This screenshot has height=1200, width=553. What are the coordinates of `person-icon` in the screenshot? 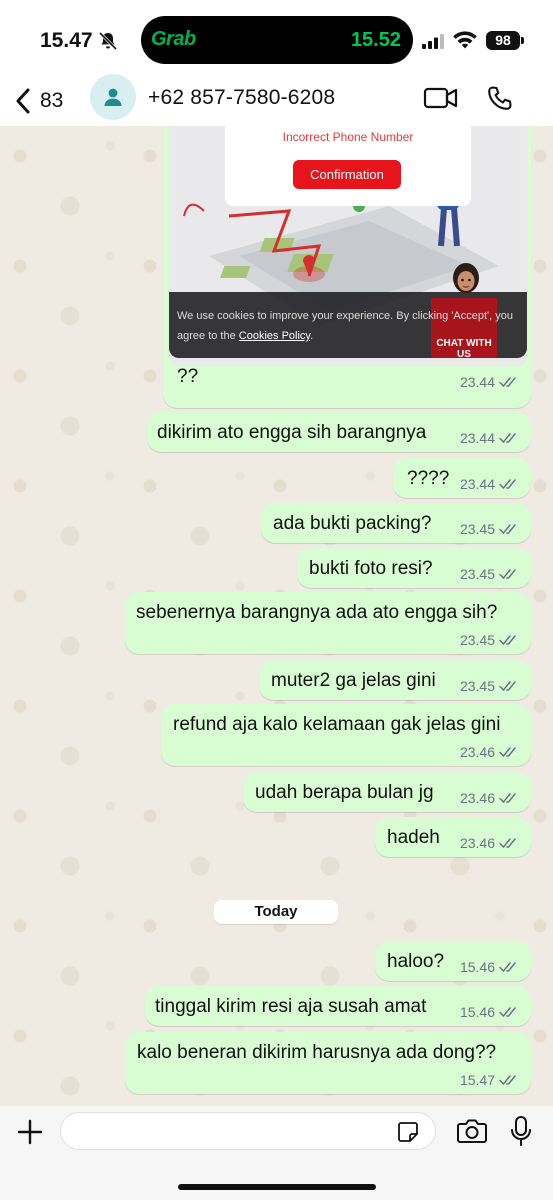 It's located at (113, 97).